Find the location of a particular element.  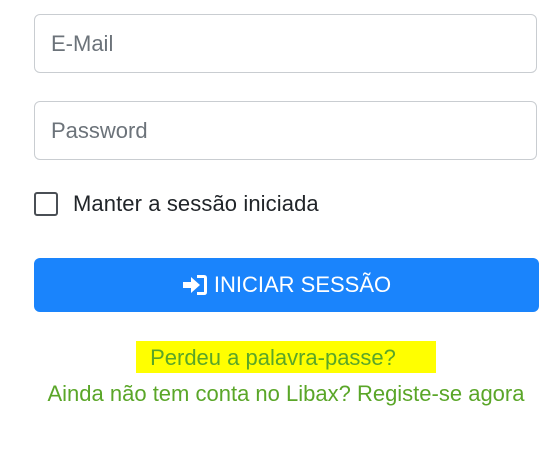

remember-me-label: Manter a sessão iniciada is located at coordinates (196, 203).